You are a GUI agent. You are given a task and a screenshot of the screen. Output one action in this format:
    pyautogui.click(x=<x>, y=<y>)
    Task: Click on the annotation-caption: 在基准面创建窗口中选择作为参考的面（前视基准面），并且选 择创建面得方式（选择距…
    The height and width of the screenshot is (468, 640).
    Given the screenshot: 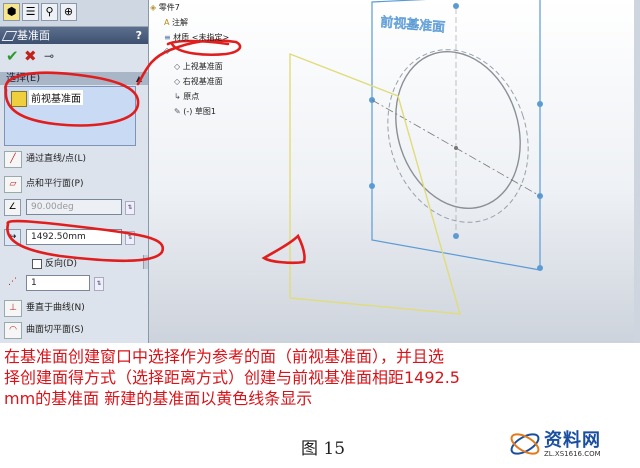 What is the action you would take?
    pyautogui.click(x=319, y=377)
    